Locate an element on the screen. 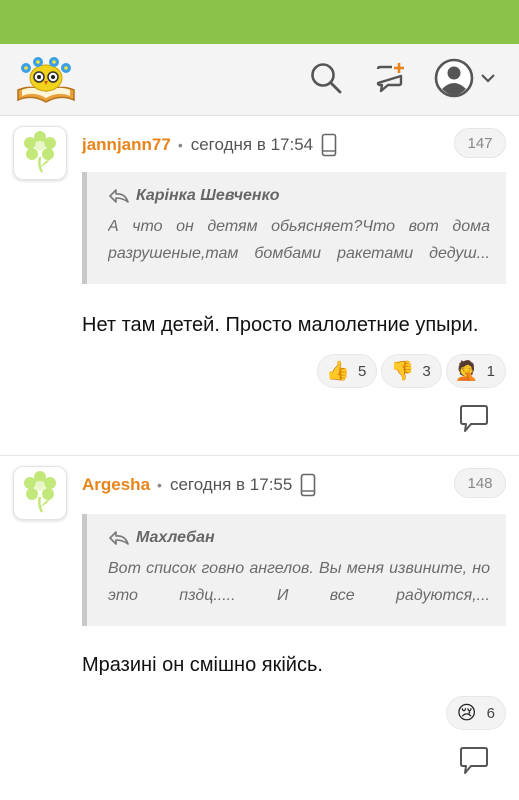 The height and width of the screenshot is (800, 519). reaction-facepalm: 🤦 1 is located at coordinates (475, 371).